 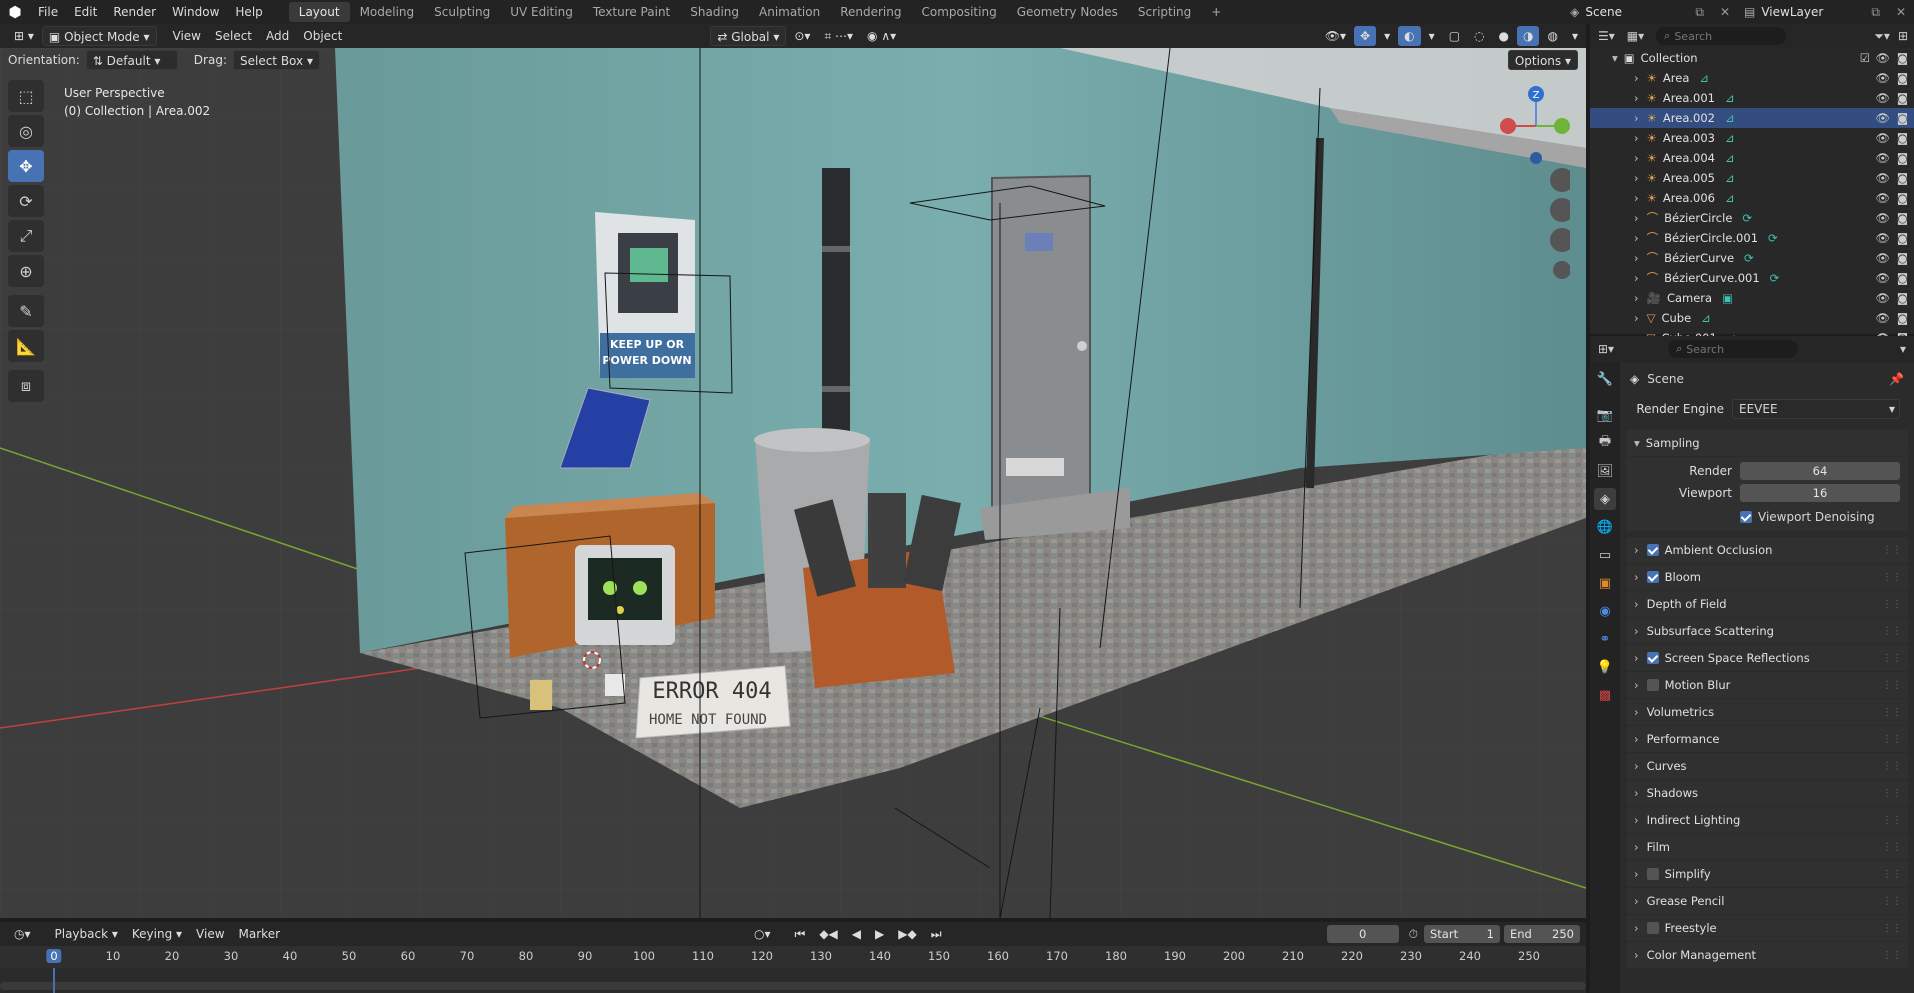 What do you see at coordinates (1727, 298) in the screenshot?
I see `object-data-icon: ▣` at bounding box center [1727, 298].